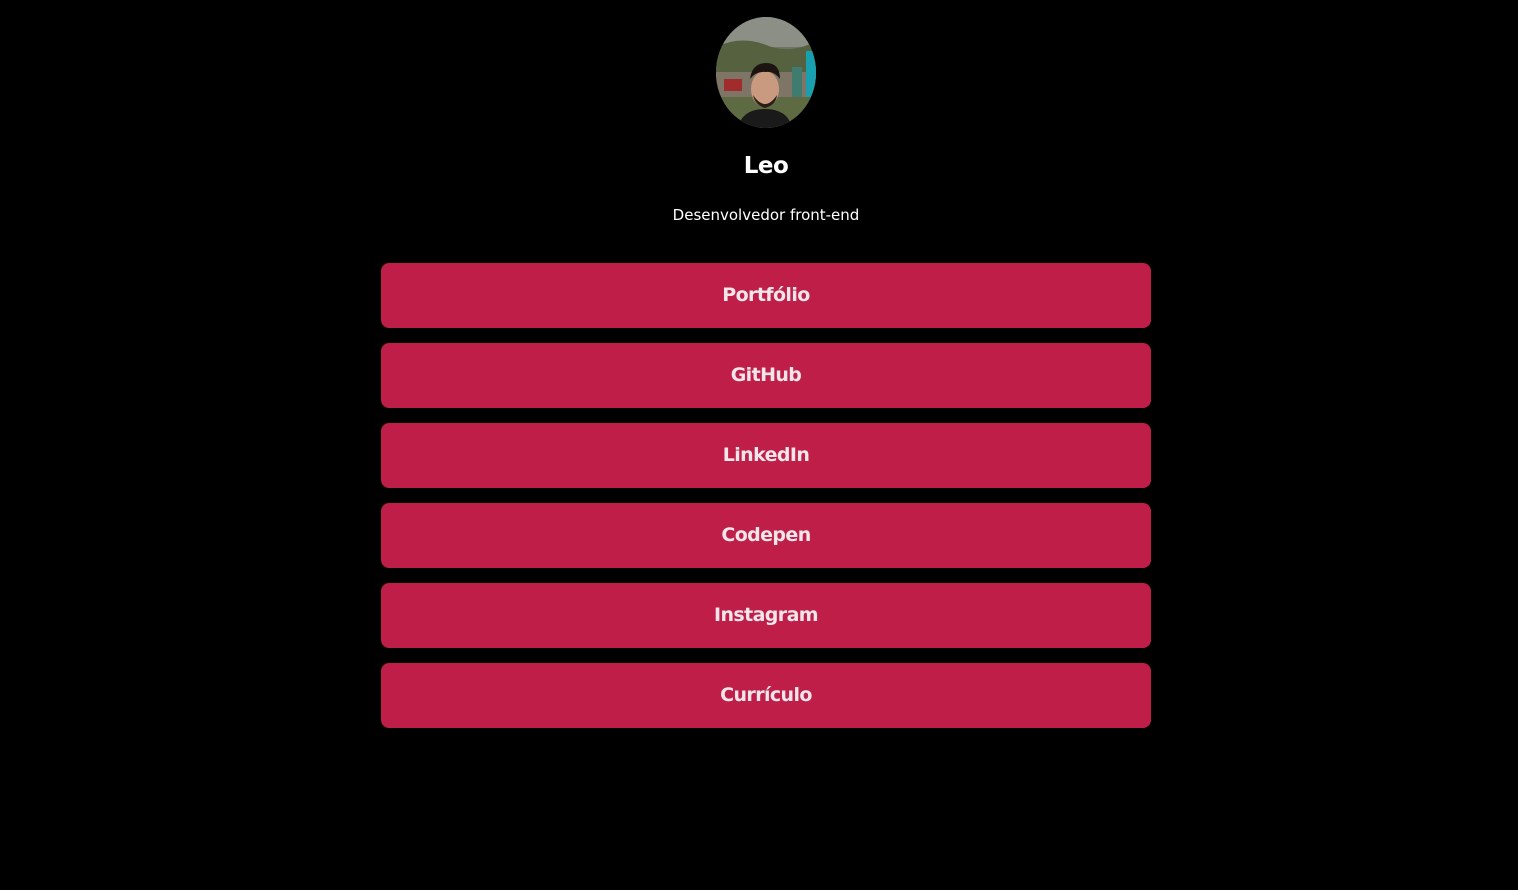  I want to click on portfolio-link-button: Portfólio, so click(766, 295).